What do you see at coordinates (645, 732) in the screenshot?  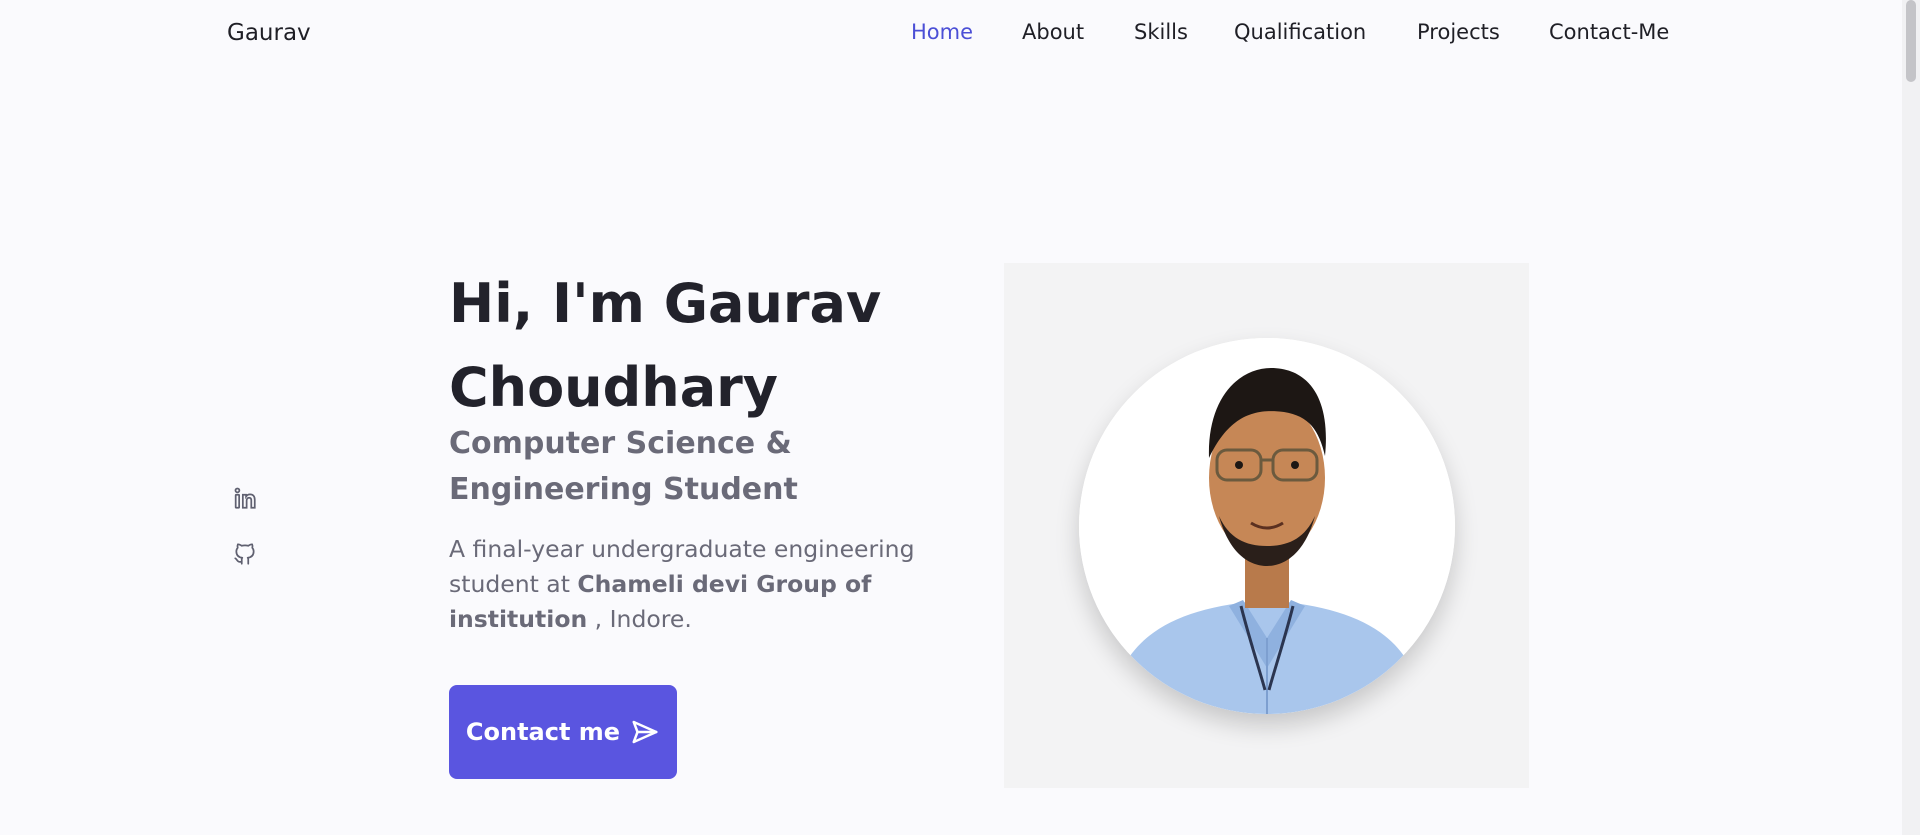 I see `send-icon` at bounding box center [645, 732].